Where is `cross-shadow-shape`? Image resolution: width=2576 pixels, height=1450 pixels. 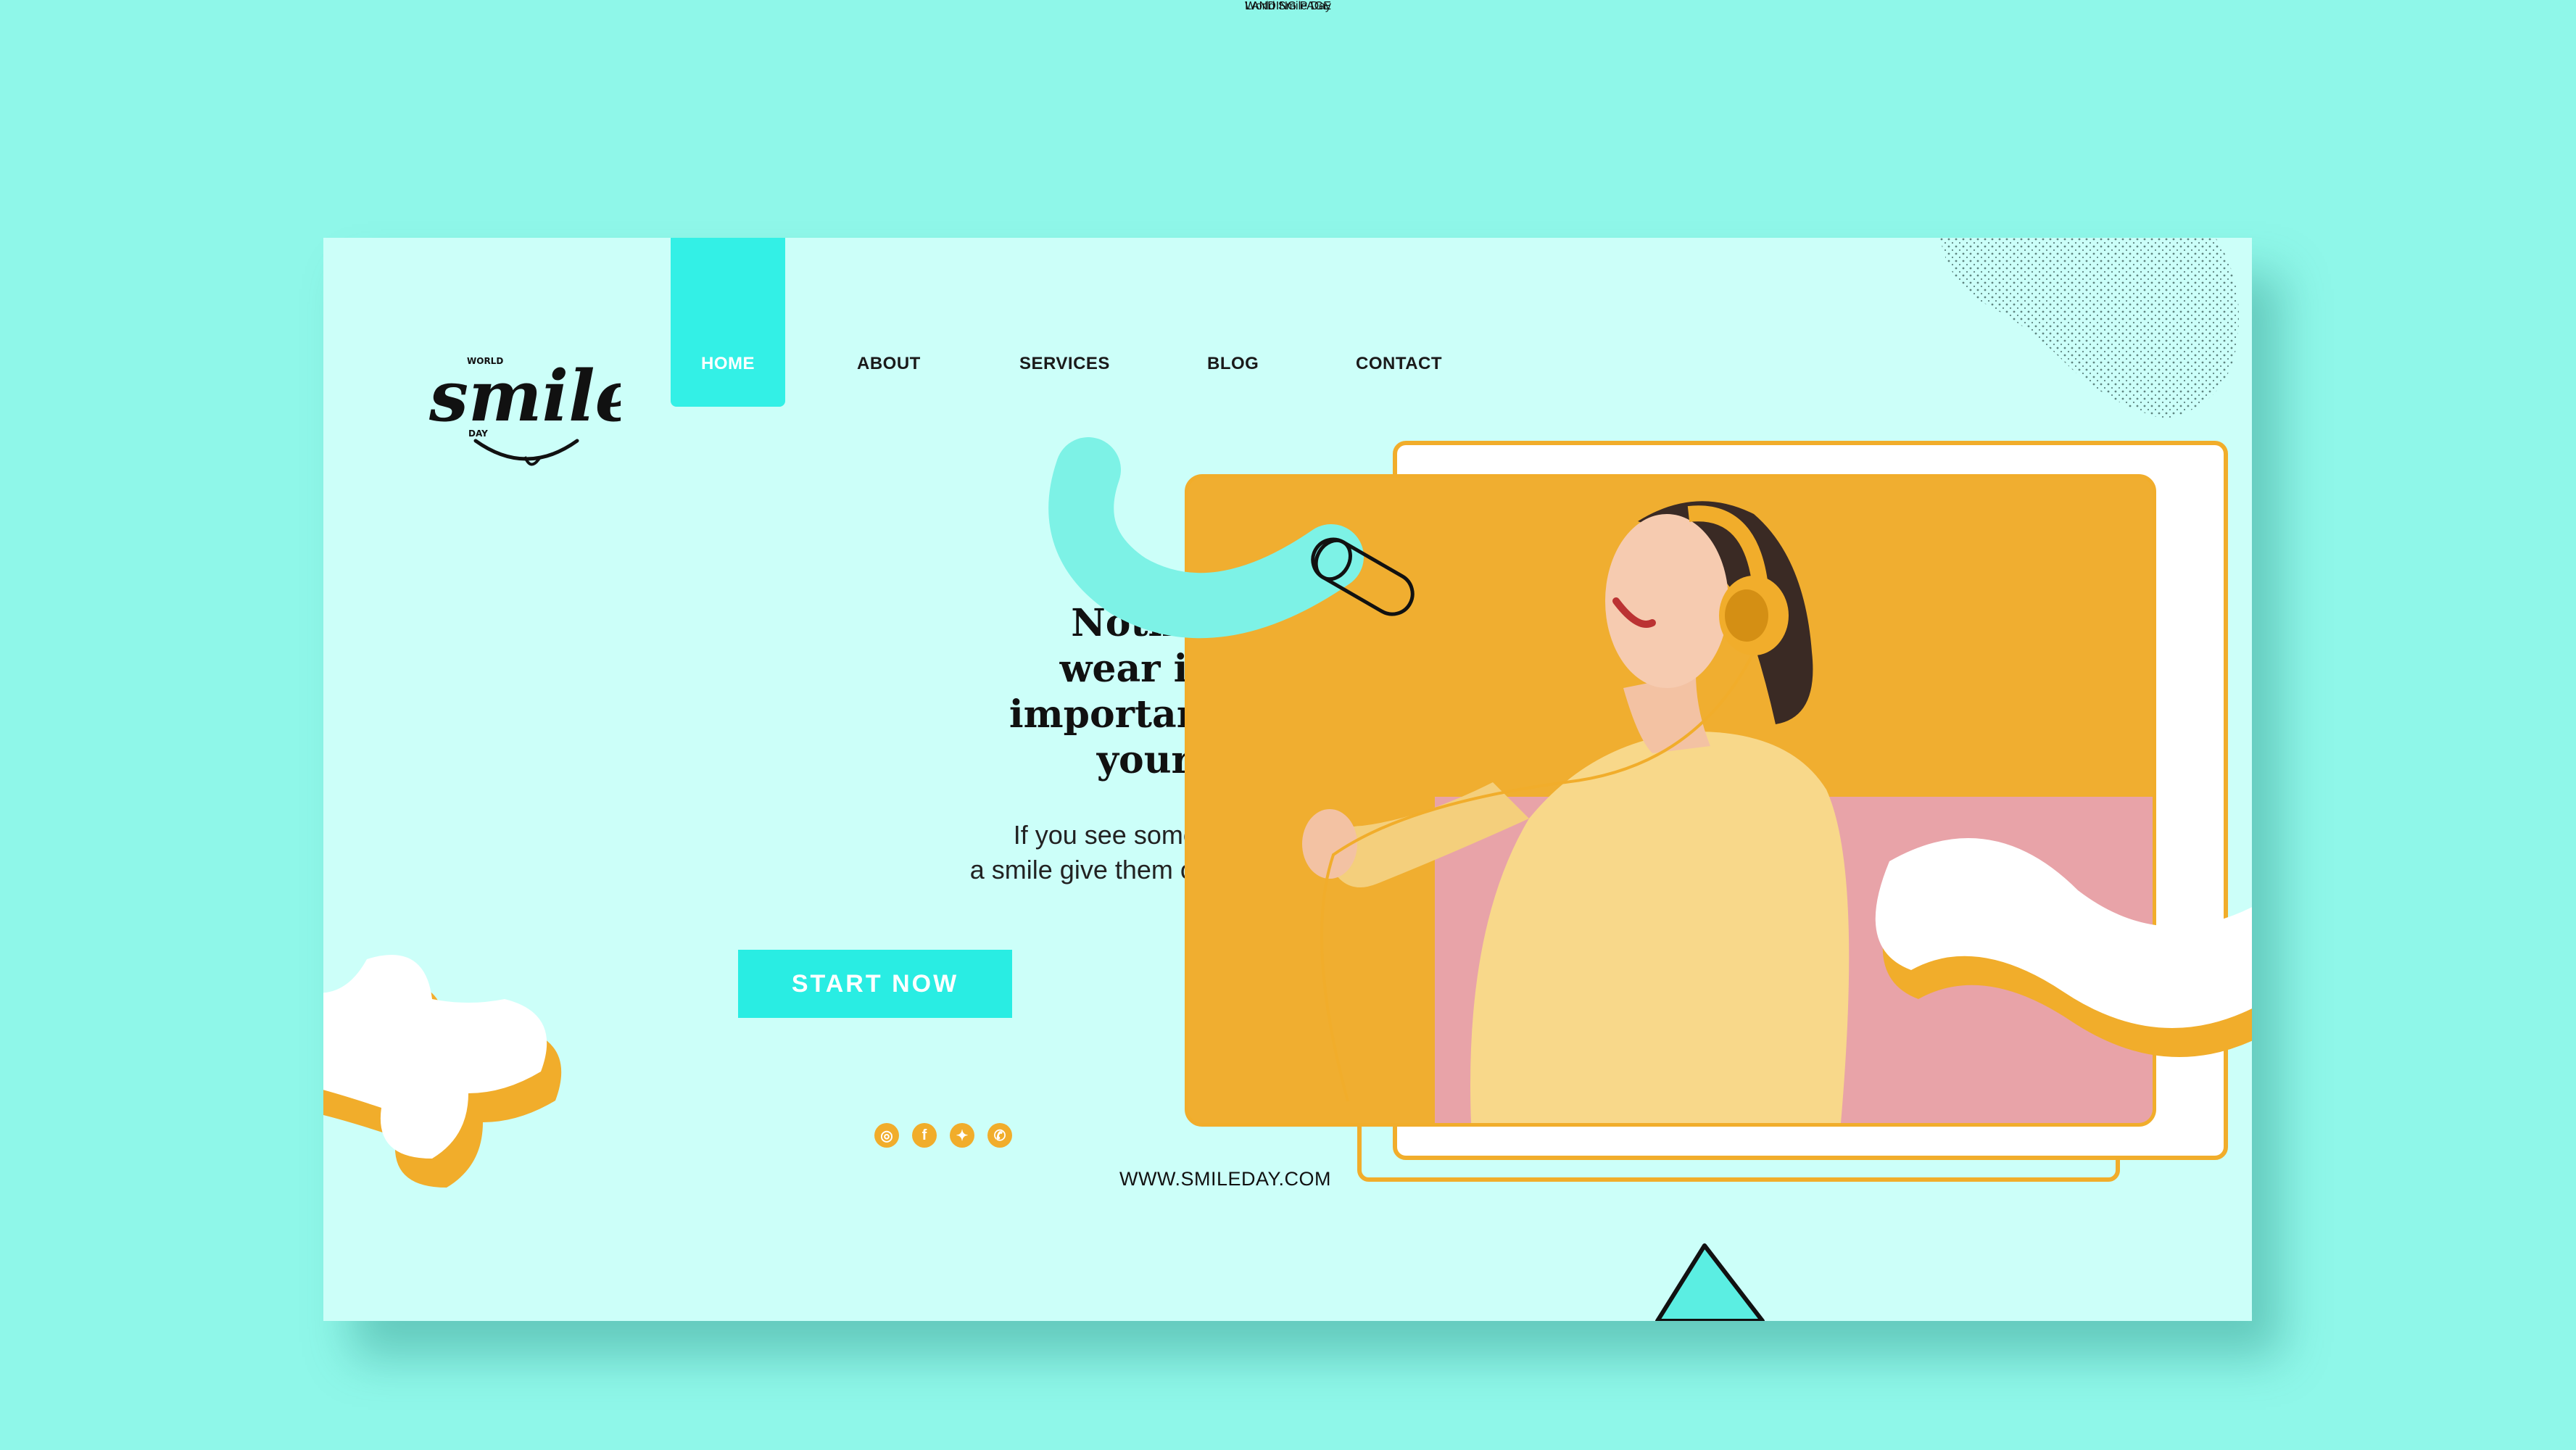
cross-shadow-shape is located at coordinates (443, 1086).